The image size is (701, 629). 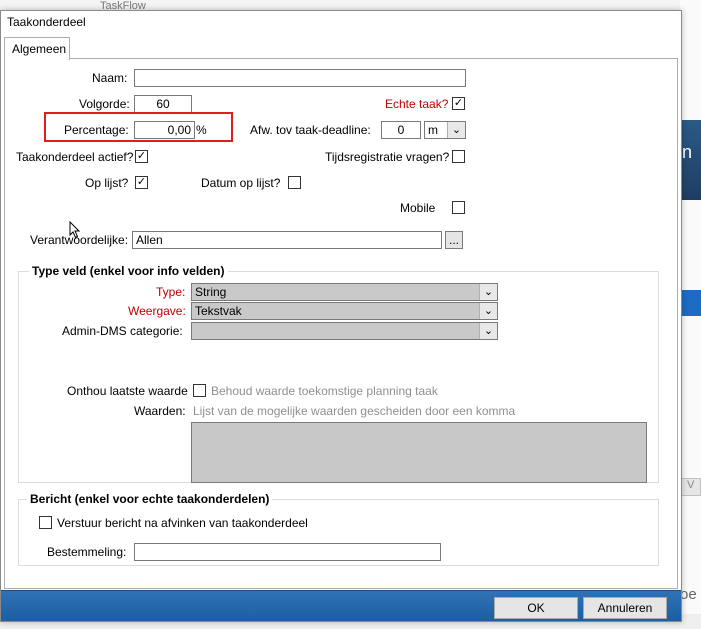 I want to click on echte-taak-checkbox: ✓, so click(x=458, y=103).